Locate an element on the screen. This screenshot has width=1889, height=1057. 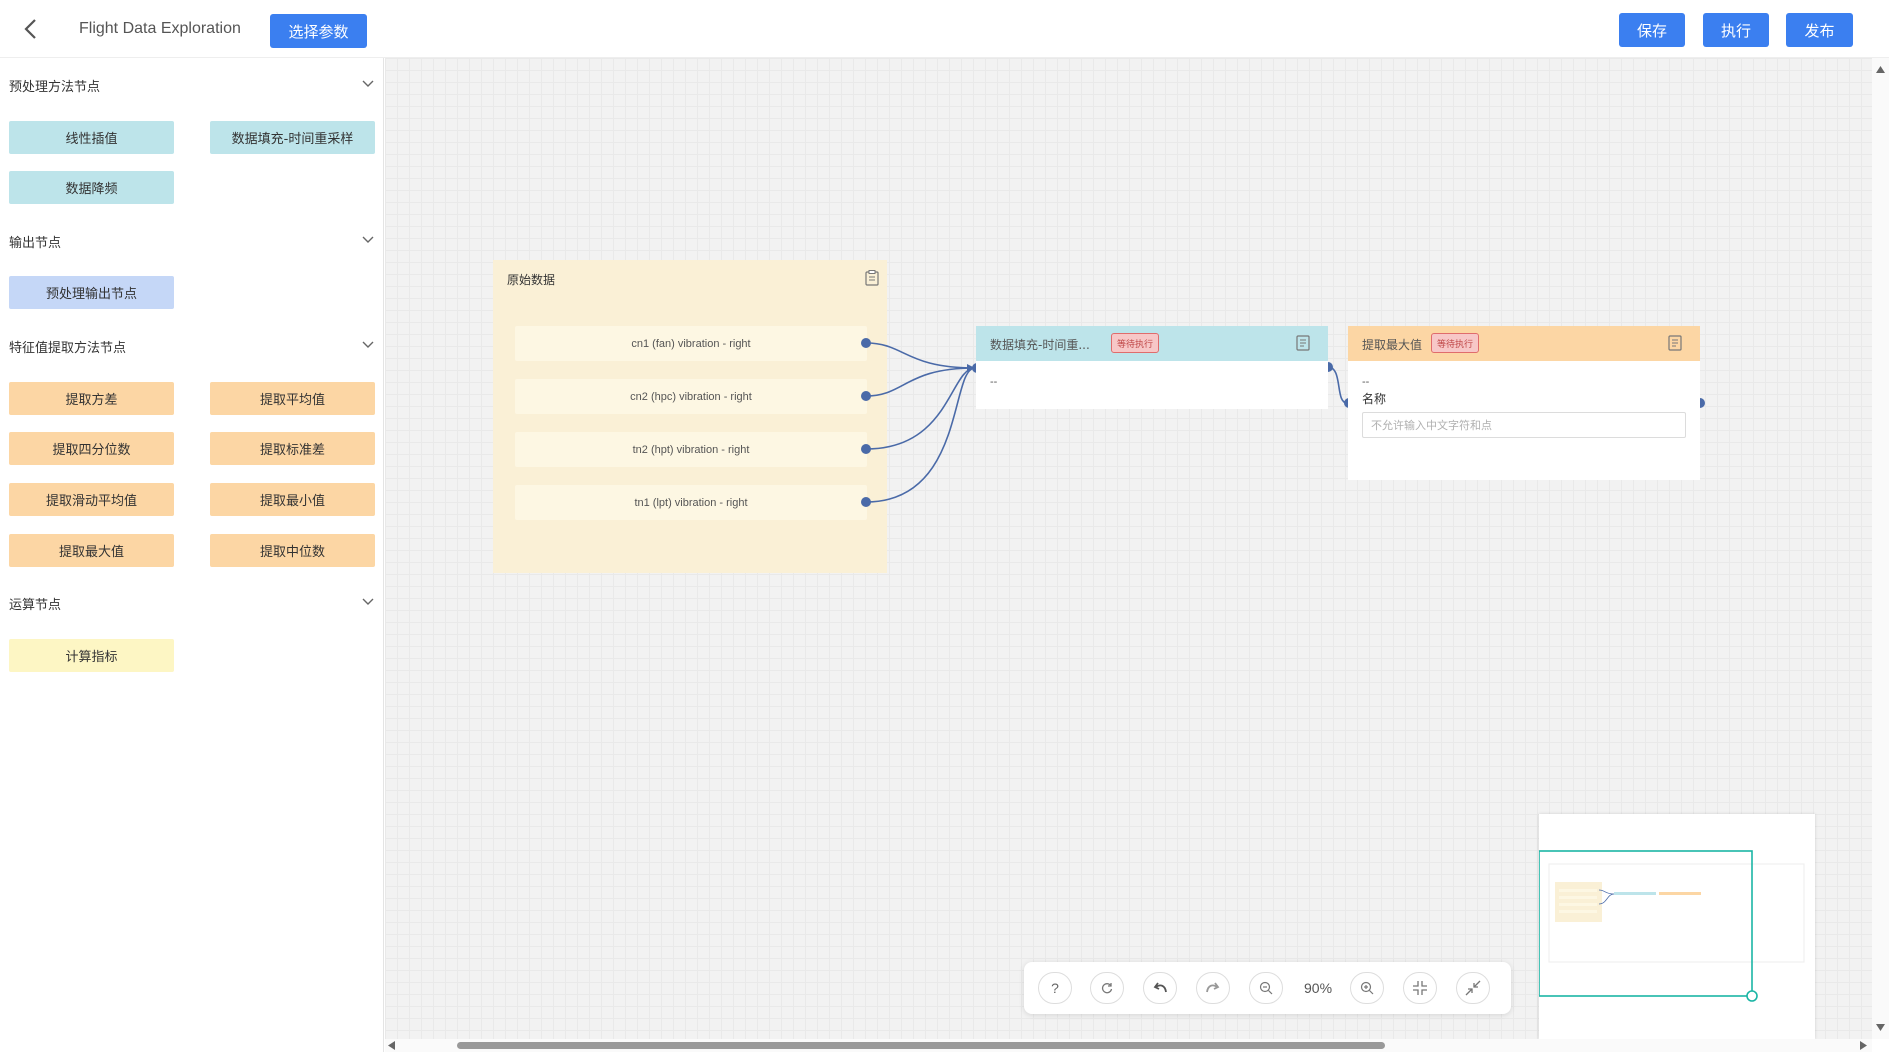
zoom-in-icon is located at coordinates (1367, 988).